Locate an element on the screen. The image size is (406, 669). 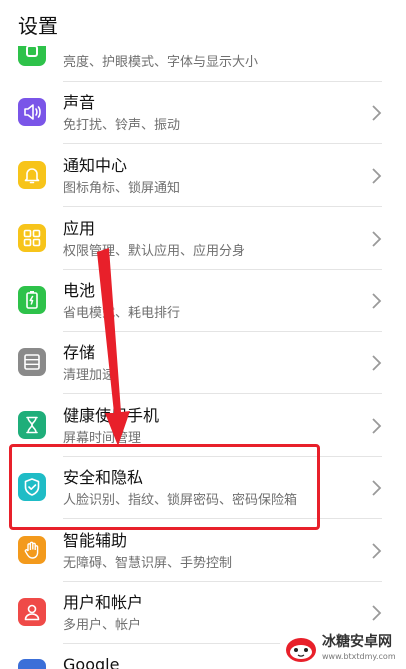
settings-row-title: 电池 is located at coordinates (79, 290).